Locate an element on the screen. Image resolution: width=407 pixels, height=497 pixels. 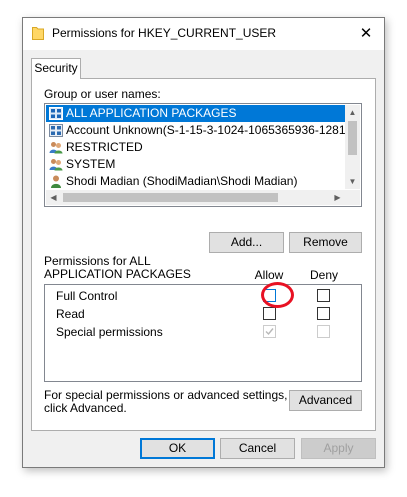
list-item-label: RESTRICTED is located at coordinates (104, 147).